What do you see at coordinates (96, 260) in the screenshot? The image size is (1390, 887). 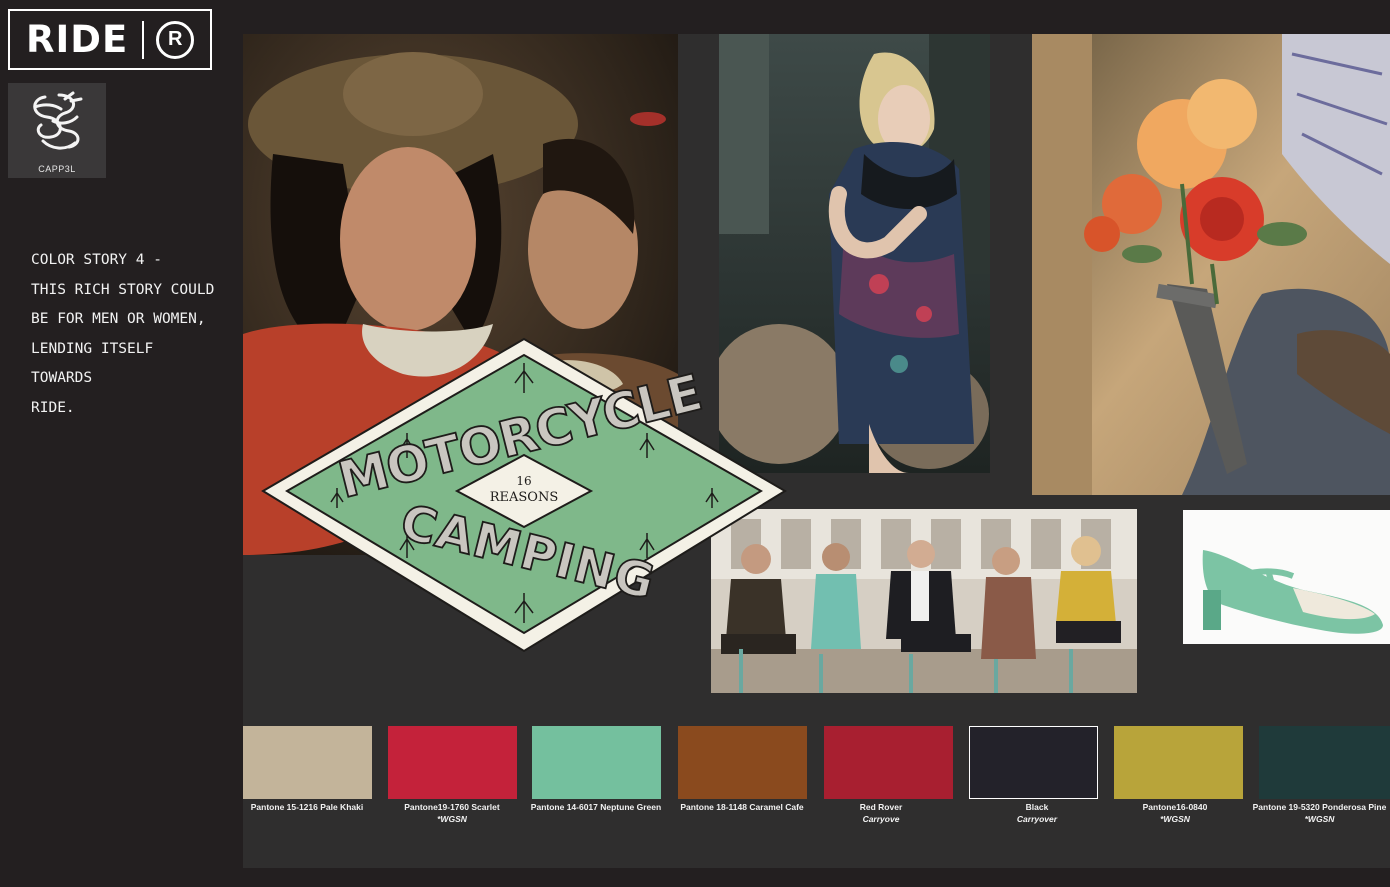 I see `story-line: Color Story 4 -` at bounding box center [96, 260].